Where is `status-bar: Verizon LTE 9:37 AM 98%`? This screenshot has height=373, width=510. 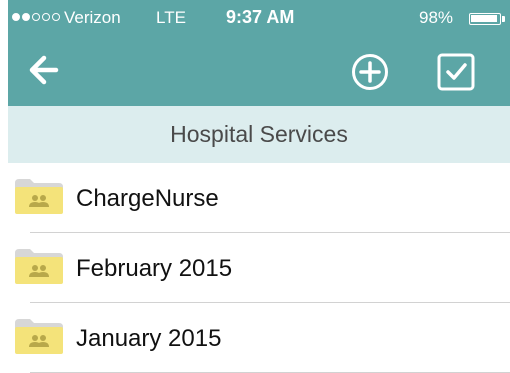
status-bar: Verizon LTE 9:37 AM 98% is located at coordinates (259, 19).